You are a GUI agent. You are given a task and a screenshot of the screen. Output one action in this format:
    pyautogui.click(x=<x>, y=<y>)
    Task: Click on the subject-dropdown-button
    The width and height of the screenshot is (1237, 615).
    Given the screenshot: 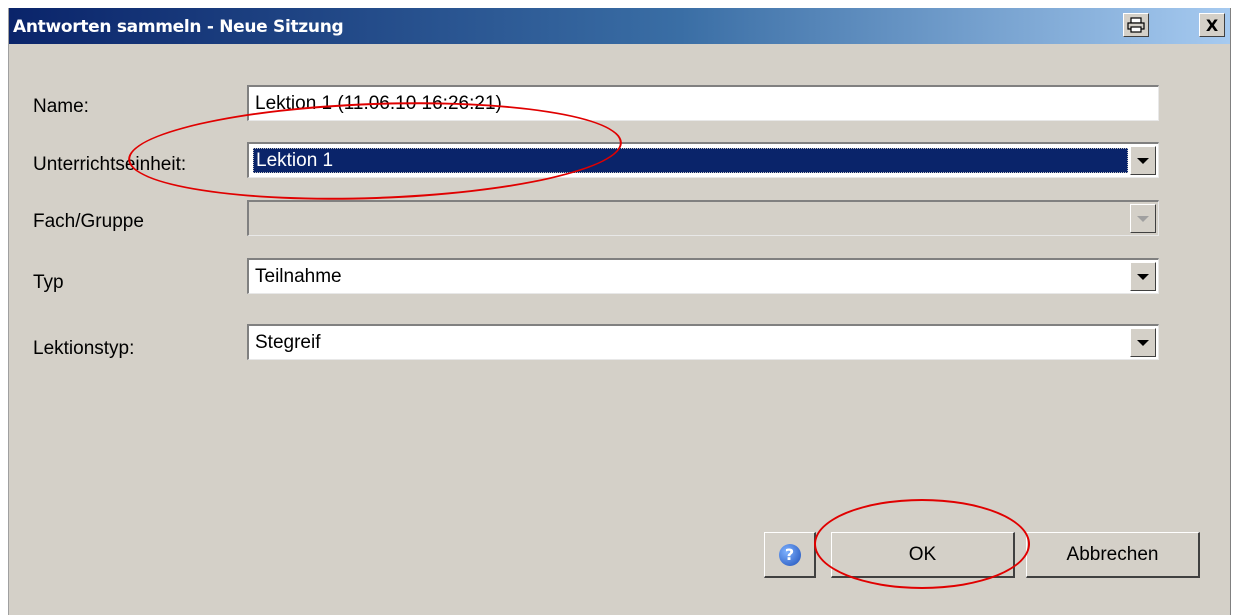 What is the action you would take?
    pyautogui.click(x=1143, y=218)
    